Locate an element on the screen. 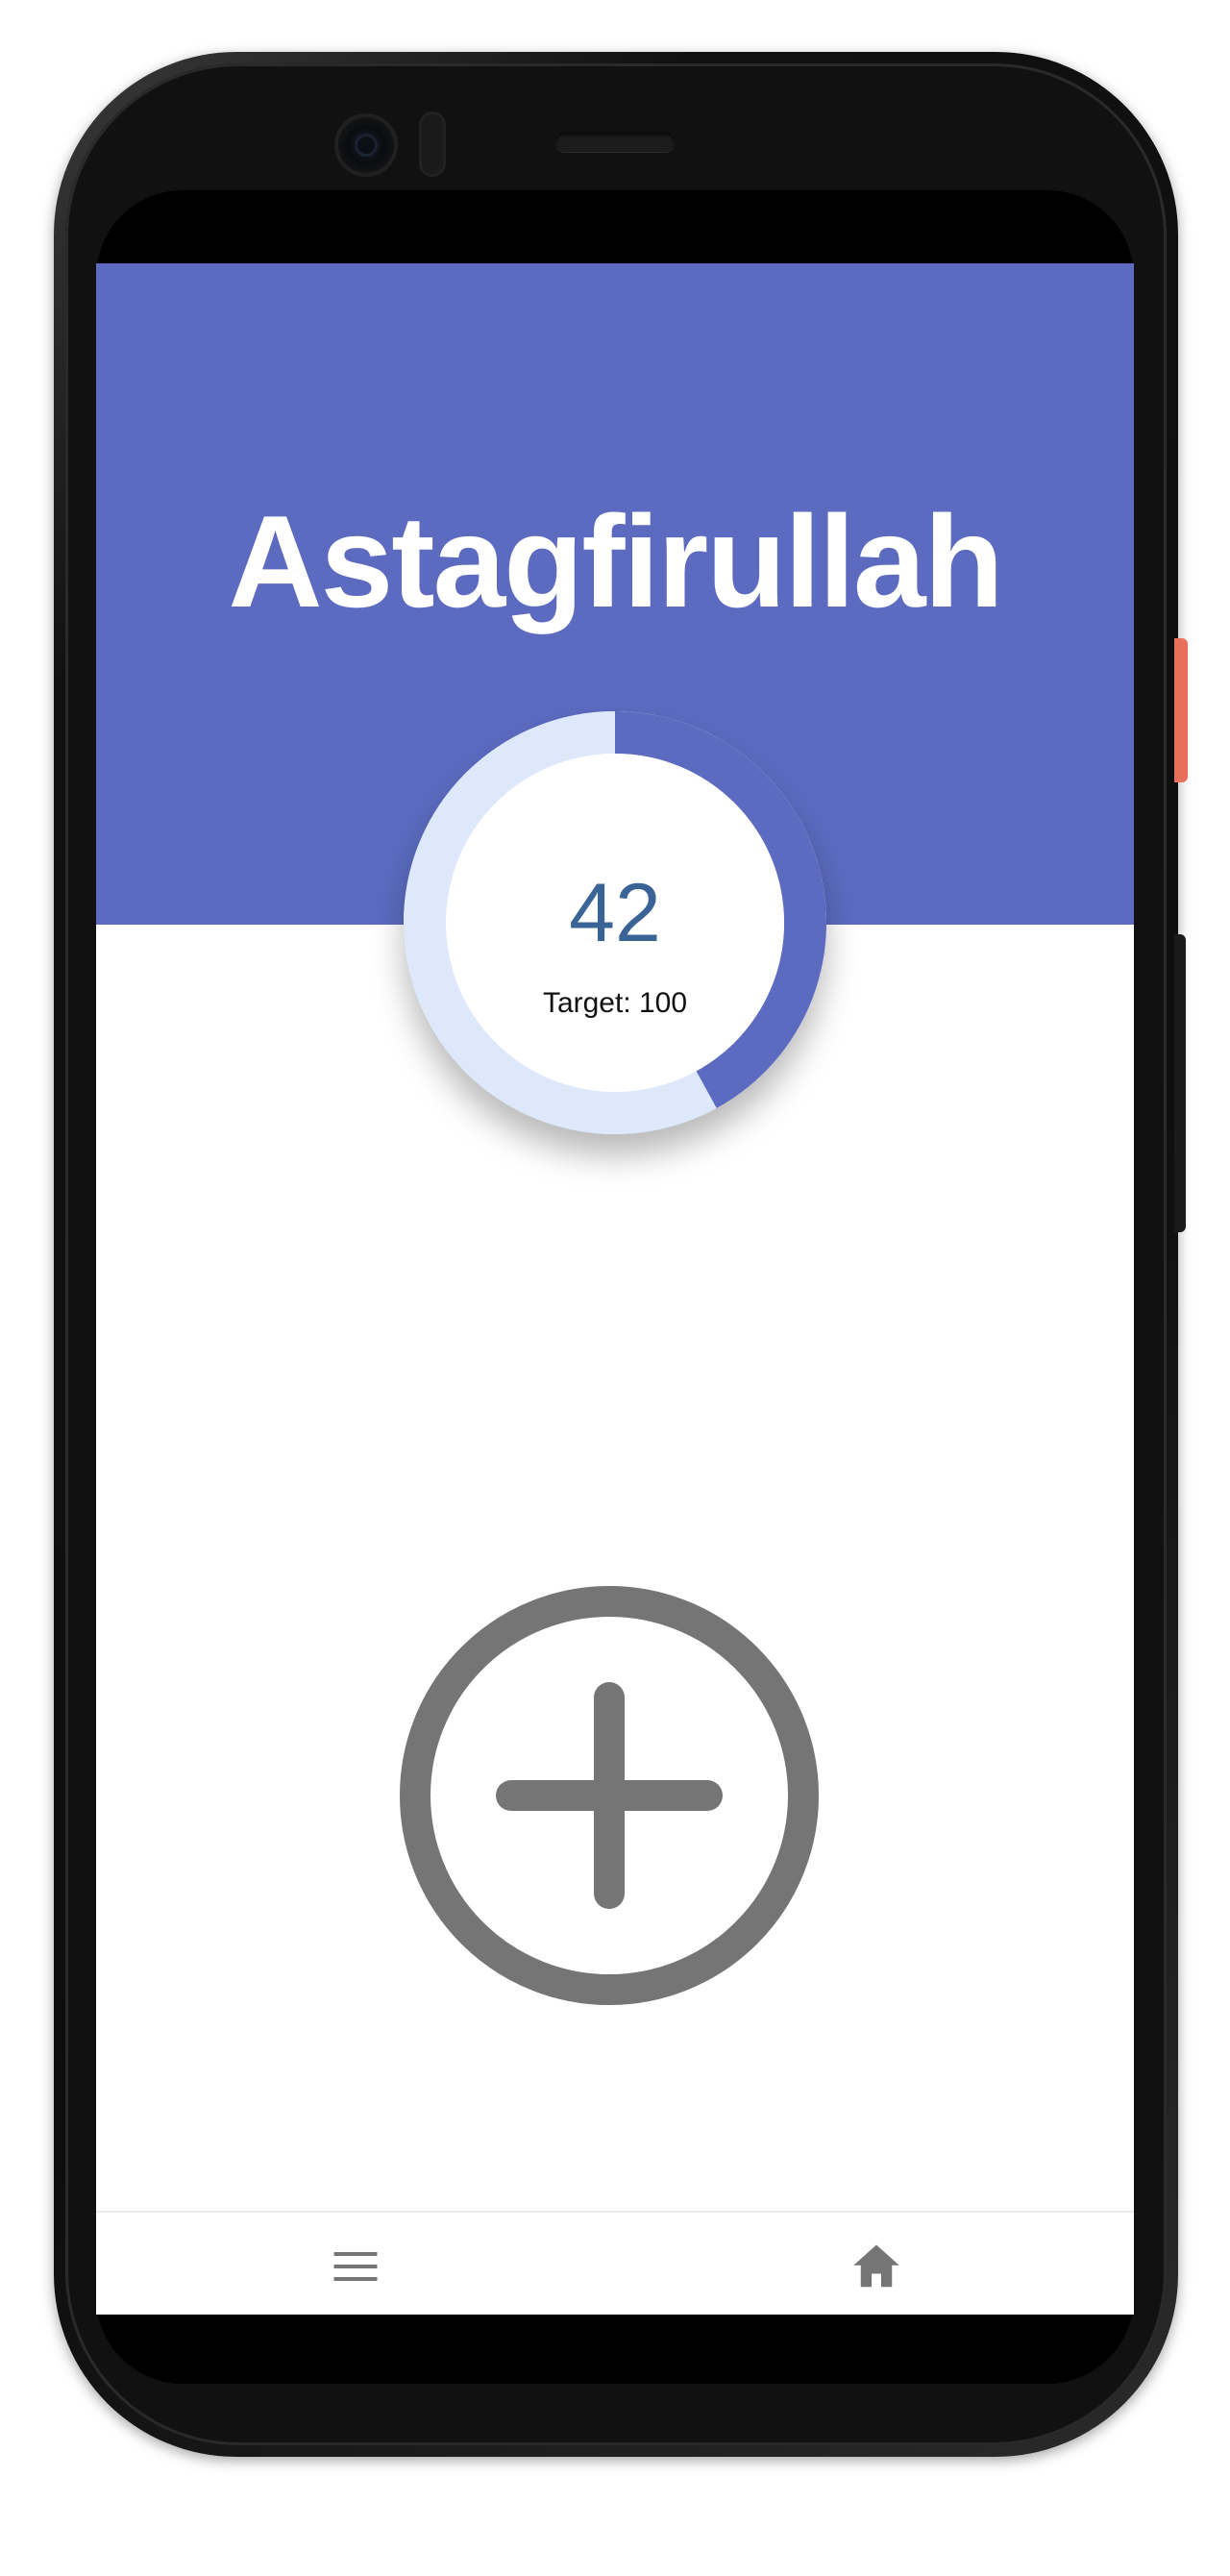 The height and width of the screenshot is (2576, 1230). progress-ring: 42 Target: 100 is located at coordinates (615, 923).